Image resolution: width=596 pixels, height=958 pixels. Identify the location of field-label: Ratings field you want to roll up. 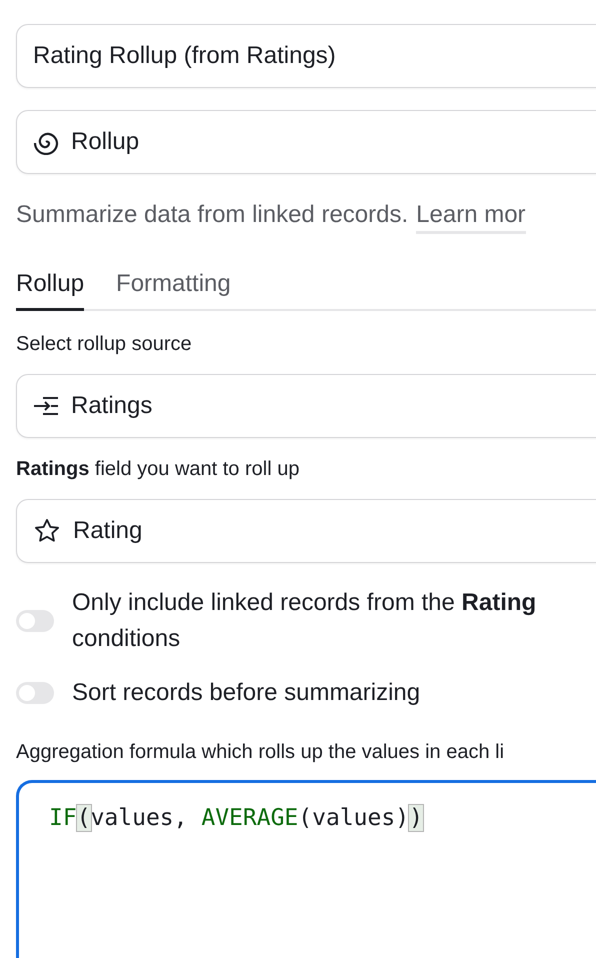
(158, 469).